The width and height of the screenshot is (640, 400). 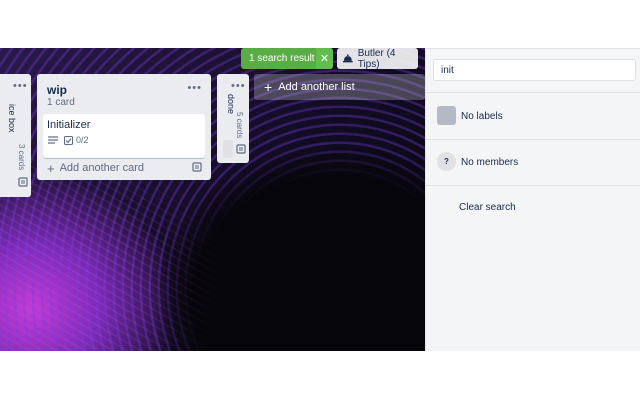 What do you see at coordinates (282, 58) in the screenshot?
I see `search-result-label: 1 search result` at bounding box center [282, 58].